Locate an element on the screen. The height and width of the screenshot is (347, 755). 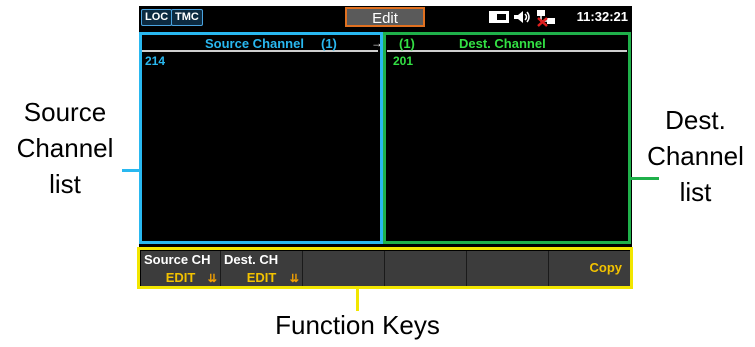
tmc-indicator: TMC is located at coordinates (187, 17).